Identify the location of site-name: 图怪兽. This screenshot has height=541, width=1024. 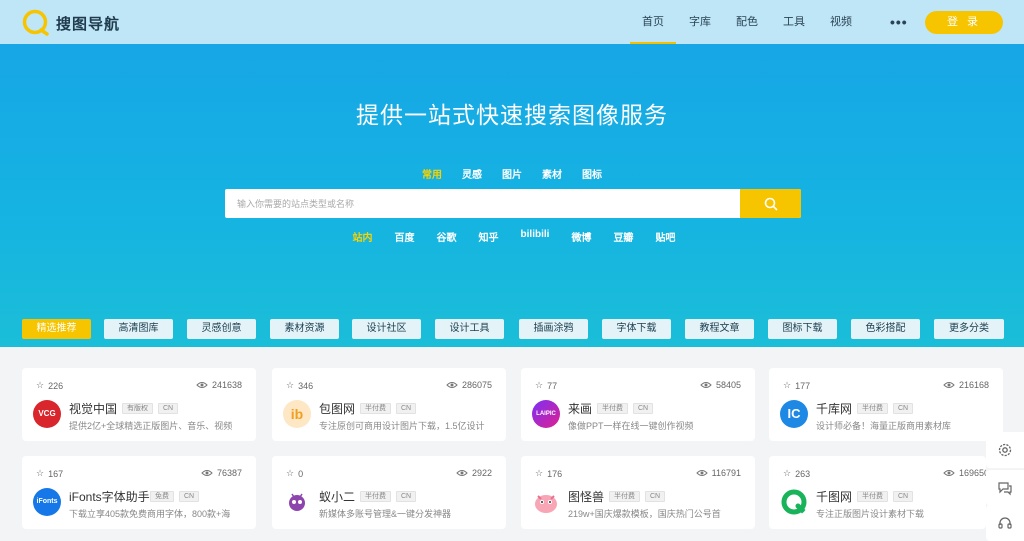
(586, 497).